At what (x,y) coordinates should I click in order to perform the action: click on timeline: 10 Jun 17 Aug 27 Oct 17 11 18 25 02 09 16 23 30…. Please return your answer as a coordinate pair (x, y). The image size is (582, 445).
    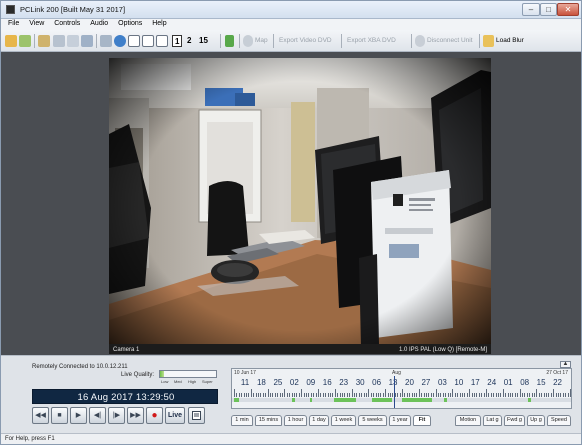
    Looking at the image, I should click on (401, 388).